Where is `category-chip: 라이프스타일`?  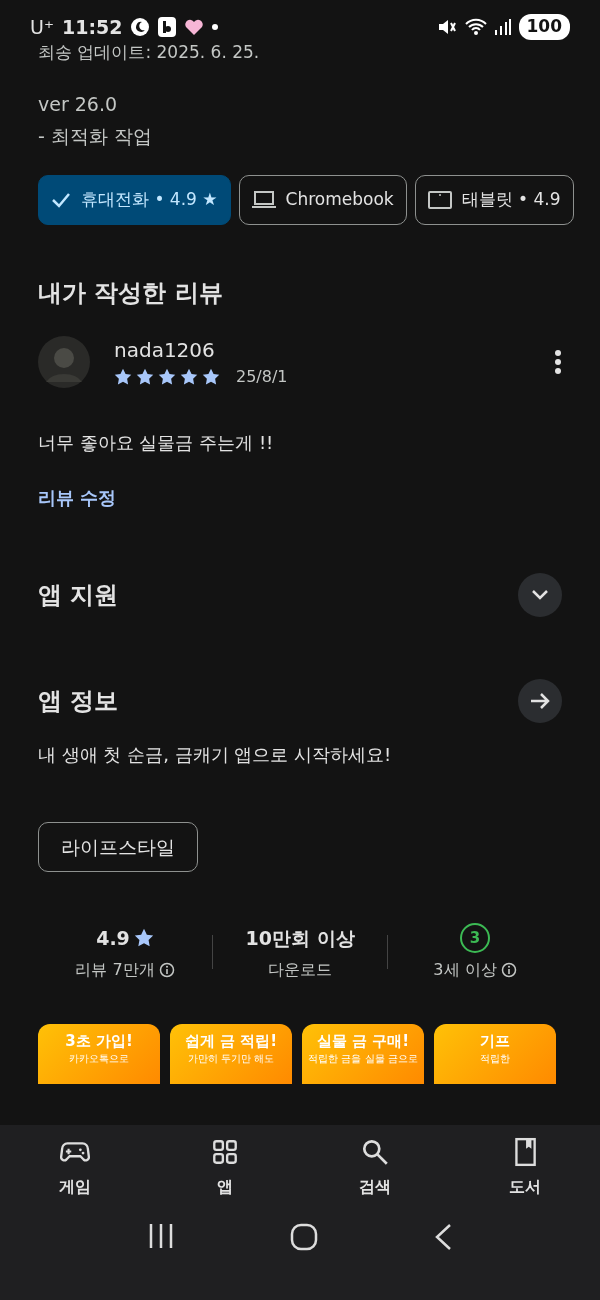 category-chip: 라이프스타일 is located at coordinates (118, 846).